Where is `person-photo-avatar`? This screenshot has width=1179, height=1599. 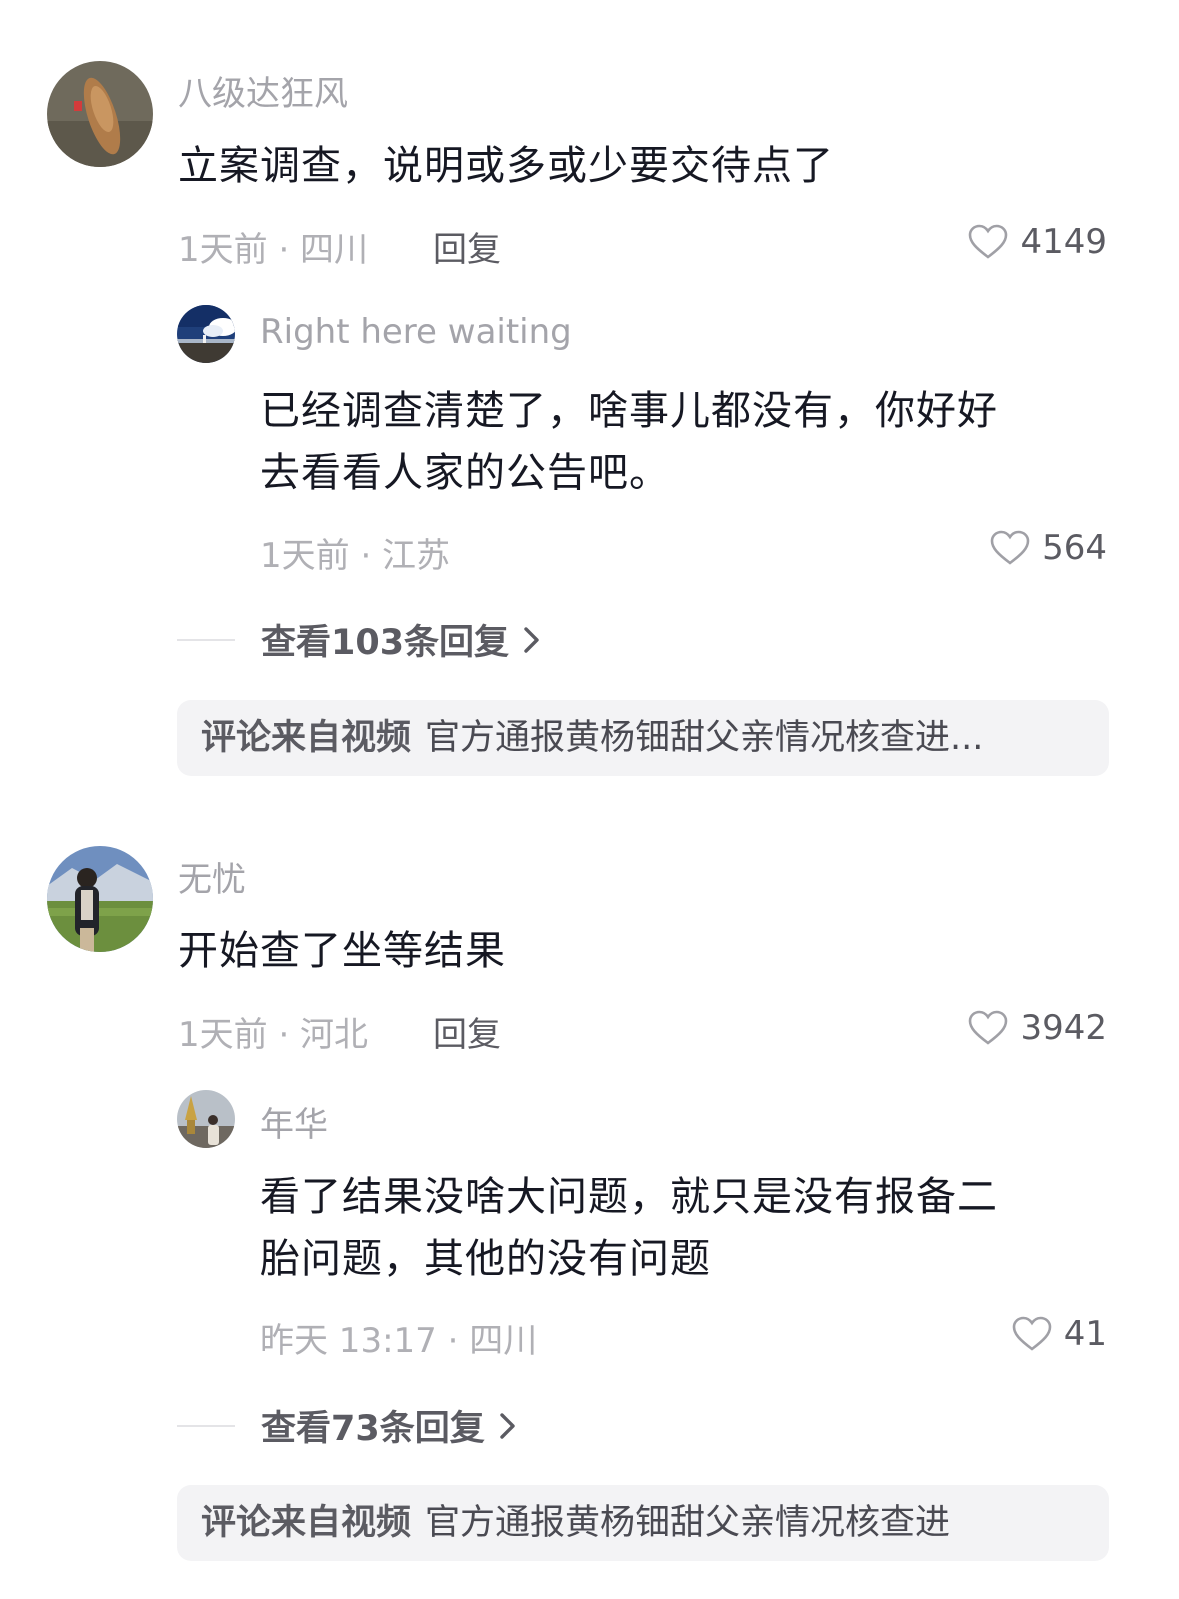 person-photo-avatar is located at coordinates (100, 899).